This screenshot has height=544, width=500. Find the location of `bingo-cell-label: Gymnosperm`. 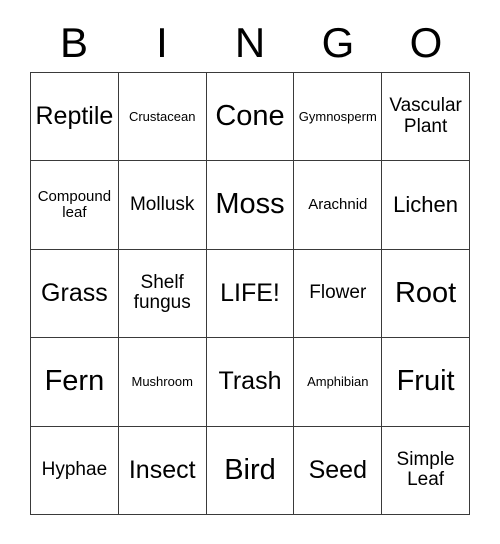

bingo-cell-label: Gymnosperm is located at coordinates (337, 116).